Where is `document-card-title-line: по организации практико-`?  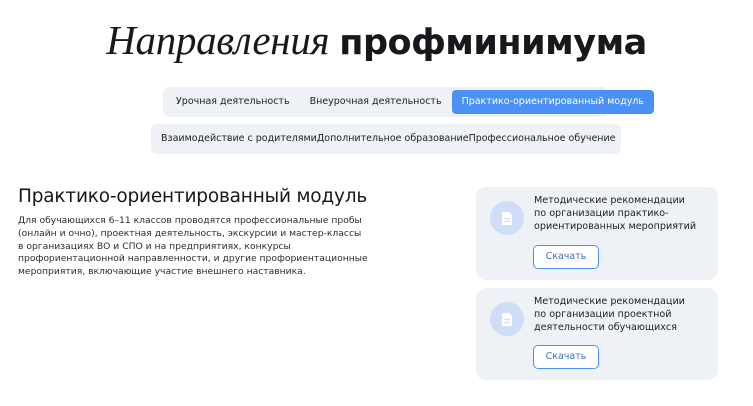
document-card-title-line: по организации практико- is located at coordinates (601, 213).